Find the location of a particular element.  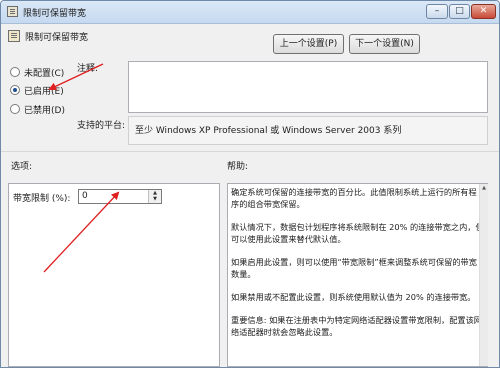

help-paragraph: 确定系统可保留的连接带宽的百分比。此值限制系统上运行的所有程序的组合带宽保留。 is located at coordinates (354, 198).